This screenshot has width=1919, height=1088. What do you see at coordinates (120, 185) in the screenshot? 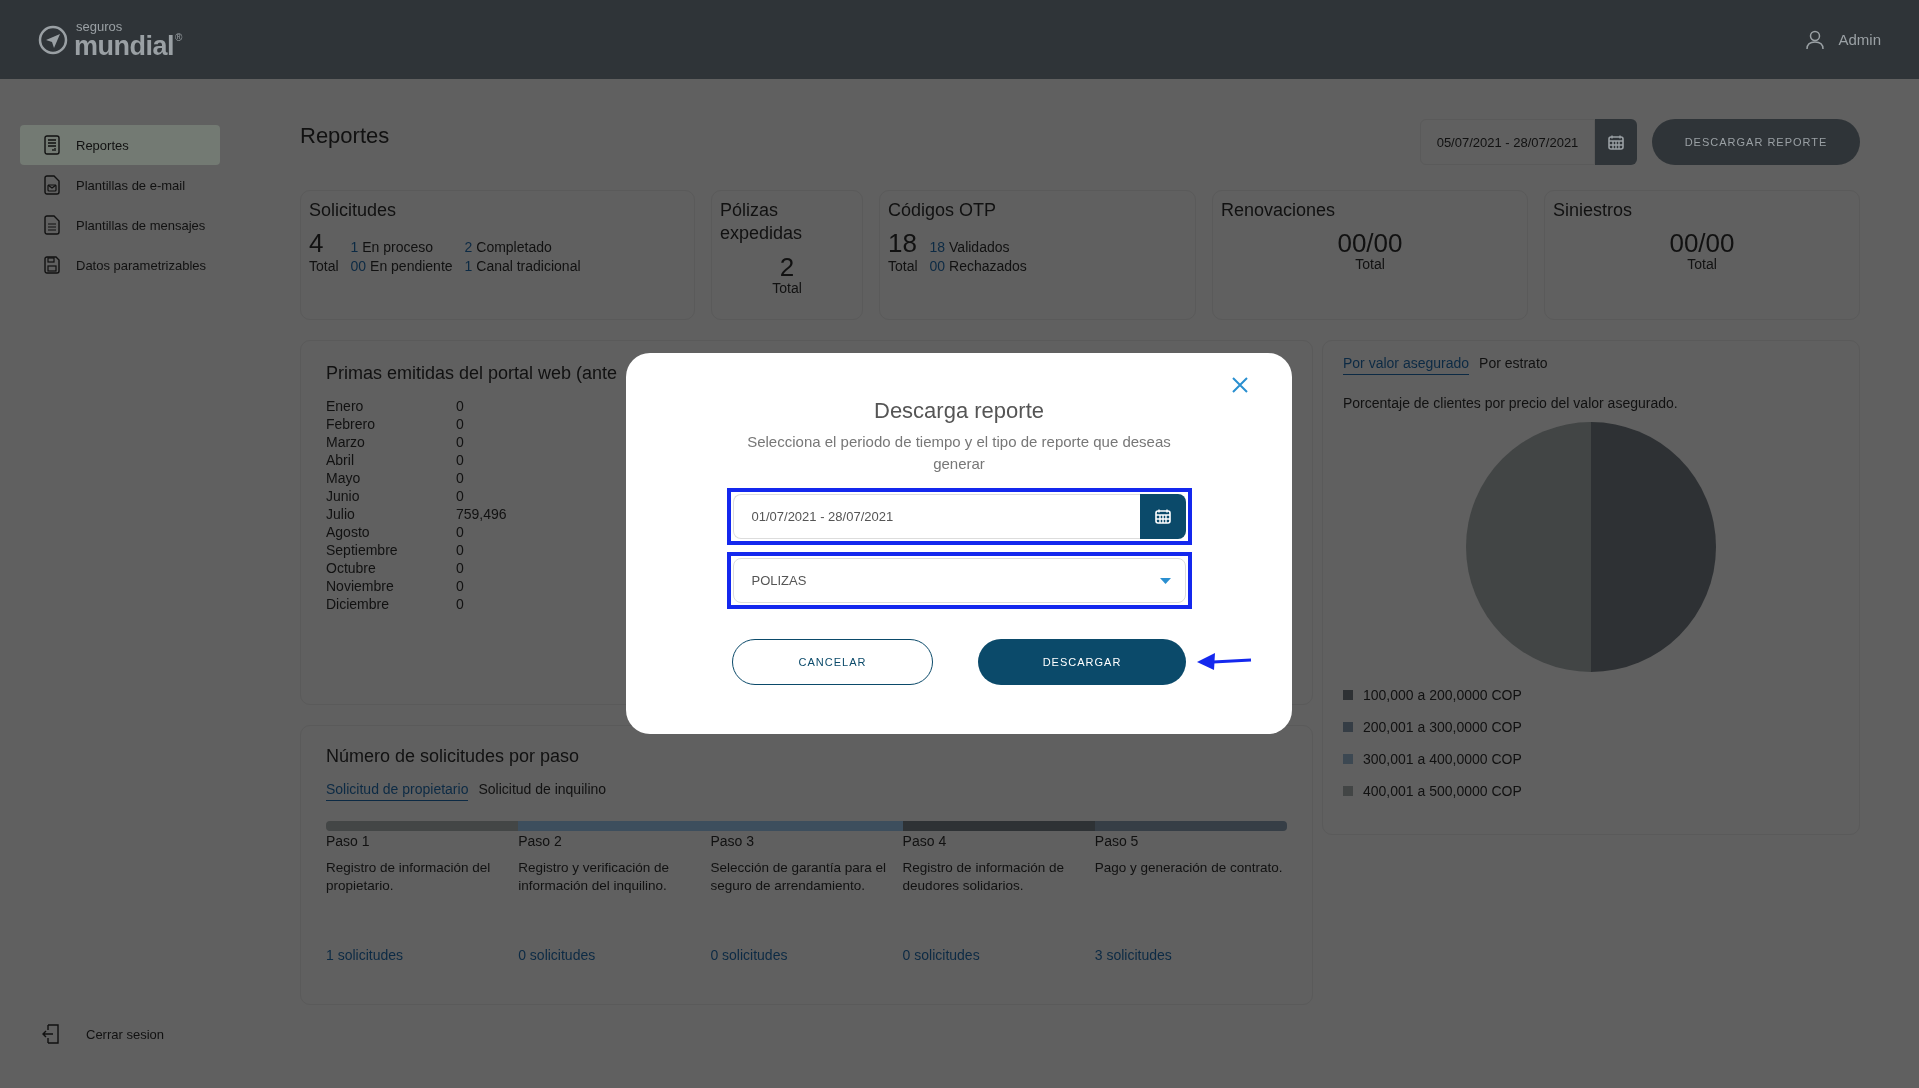
I see `sidebar-item: Plantillas de e-mail` at bounding box center [120, 185].